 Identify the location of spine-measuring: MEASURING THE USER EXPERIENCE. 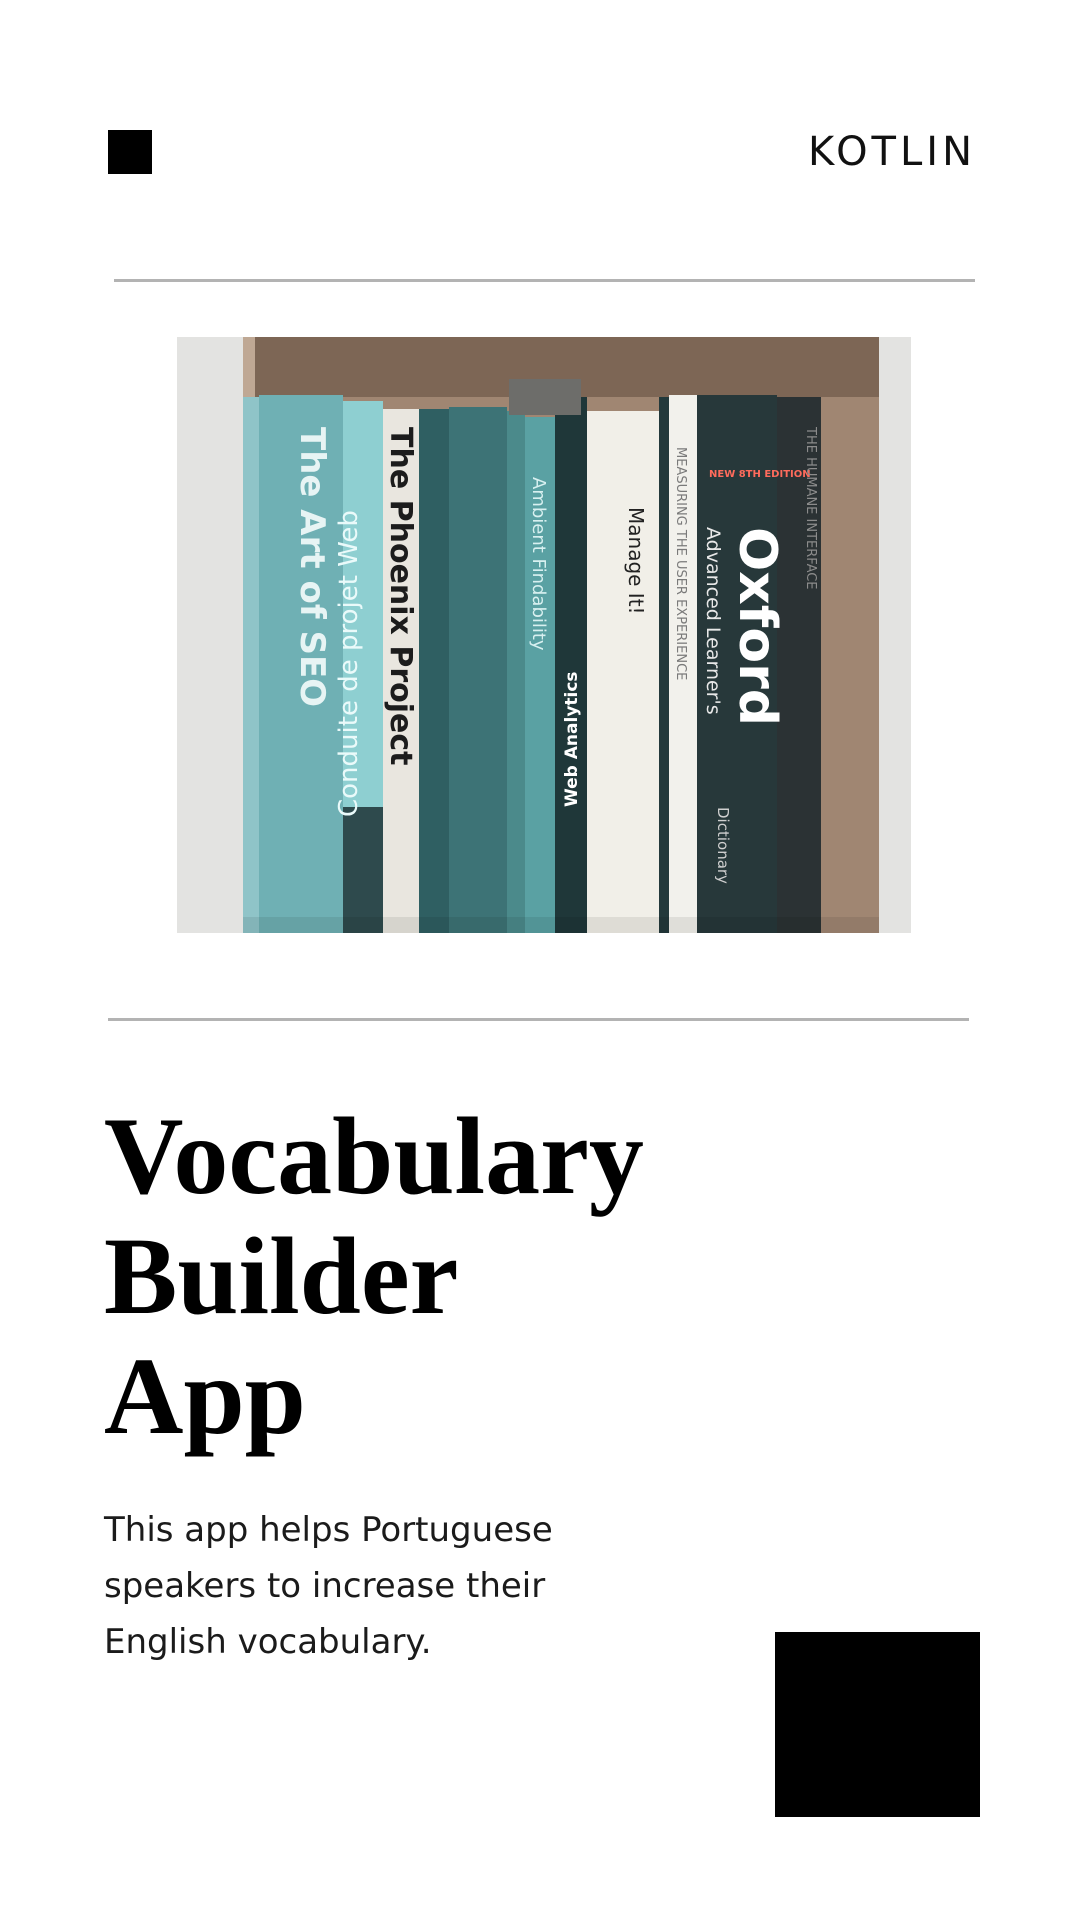
(680, 563).